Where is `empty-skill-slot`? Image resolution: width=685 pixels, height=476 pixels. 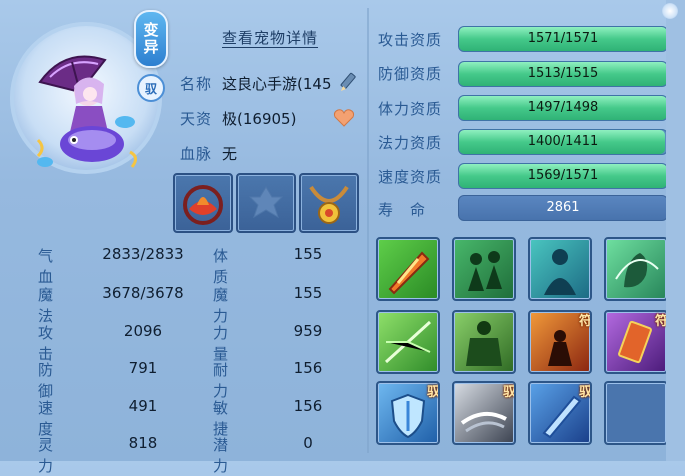
empty-skill-slot is located at coordinates (636, 413).